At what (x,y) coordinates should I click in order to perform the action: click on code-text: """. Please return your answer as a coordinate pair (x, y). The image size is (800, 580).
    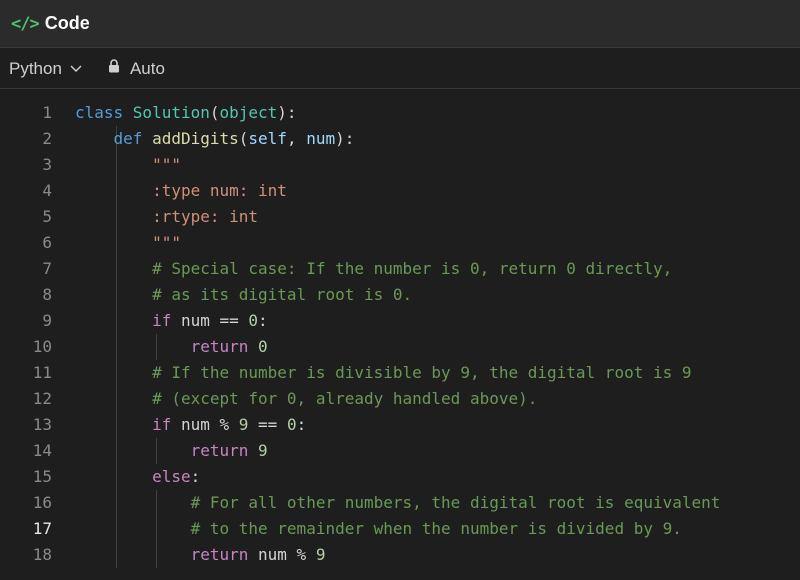
    Looking at the image, I should click on (128, 243).